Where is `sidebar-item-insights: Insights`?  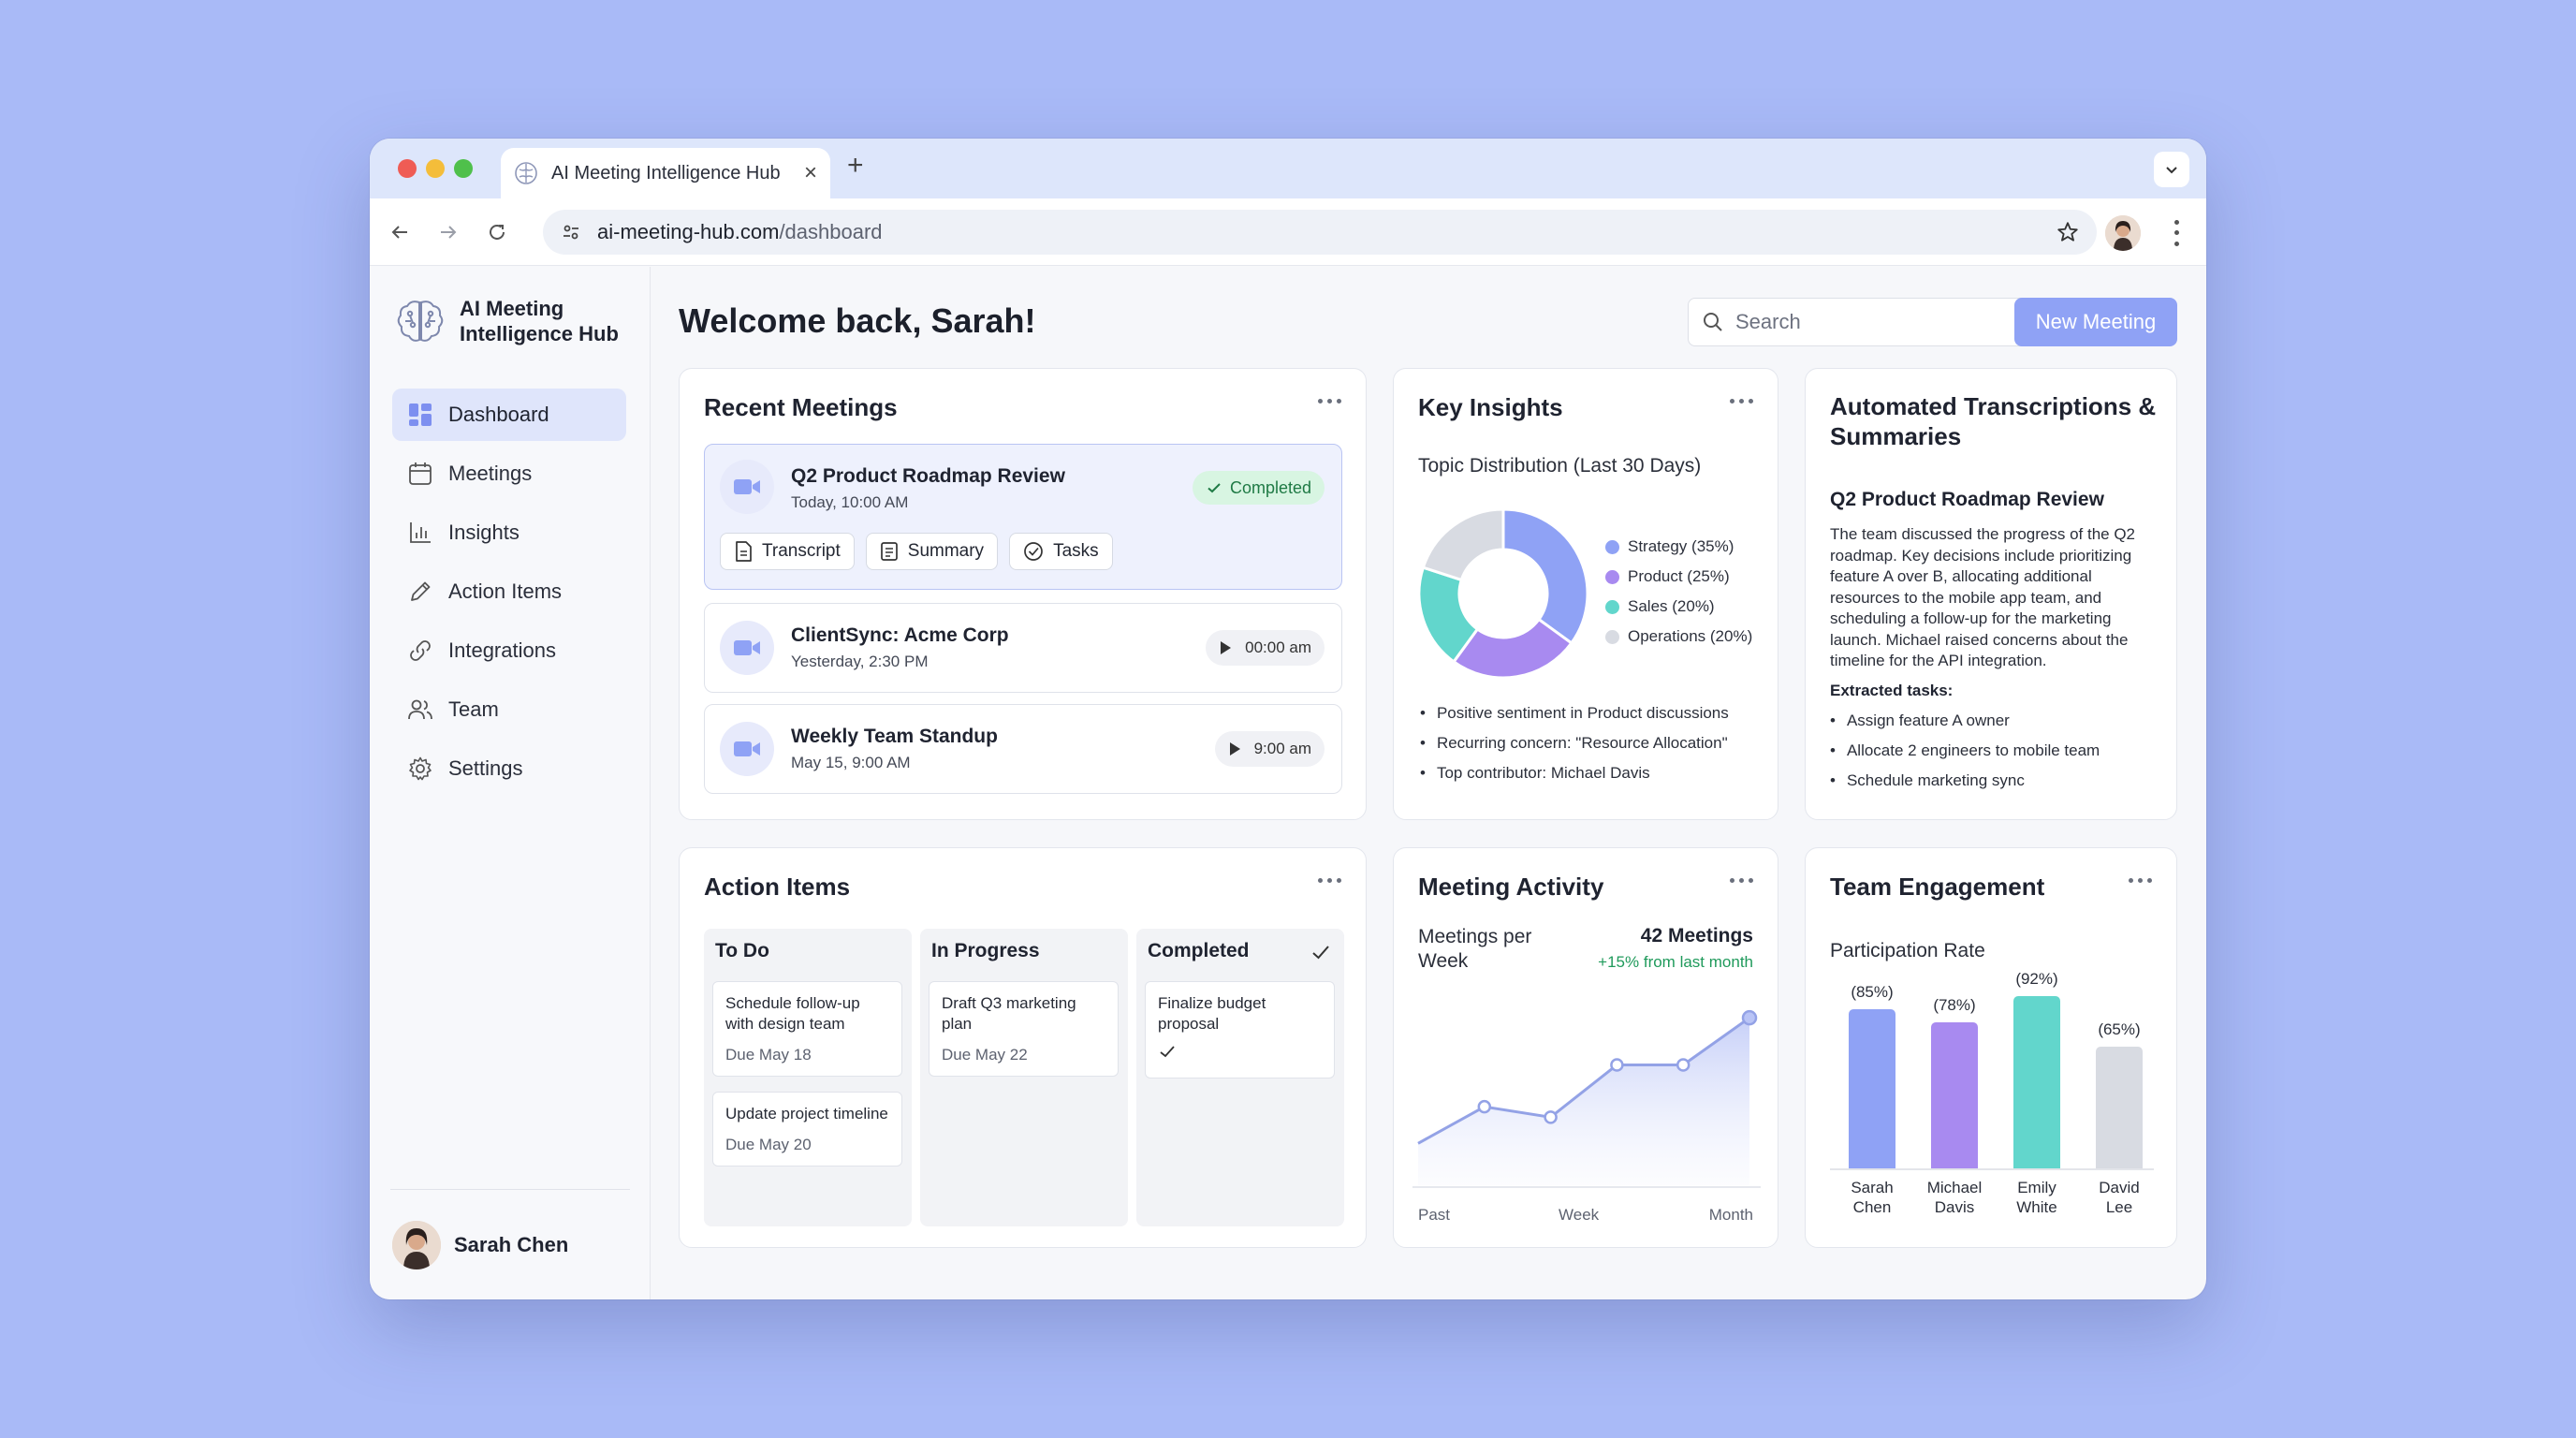
sidebar-item-insights: Insights is located at coordinates (509, 532).